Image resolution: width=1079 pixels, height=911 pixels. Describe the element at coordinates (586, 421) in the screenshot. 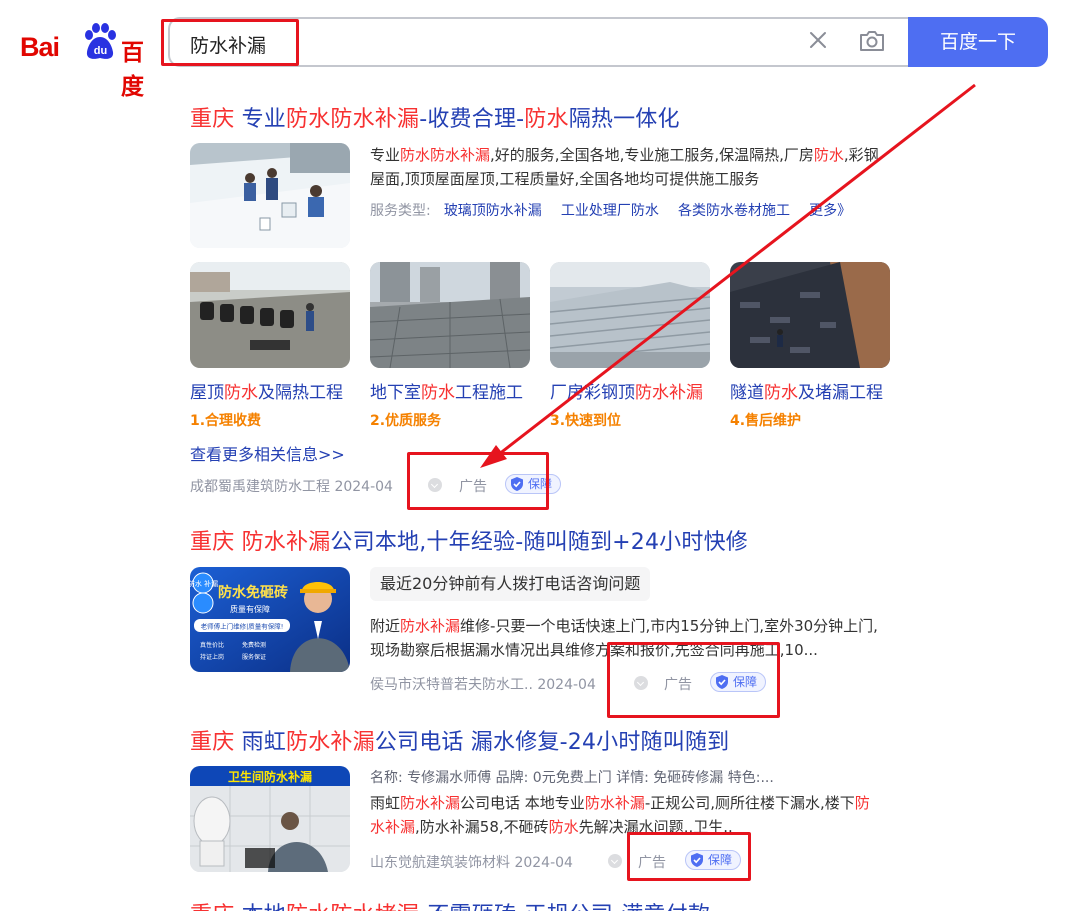

I see `subitem-tag: 3.快速到位` at that location.